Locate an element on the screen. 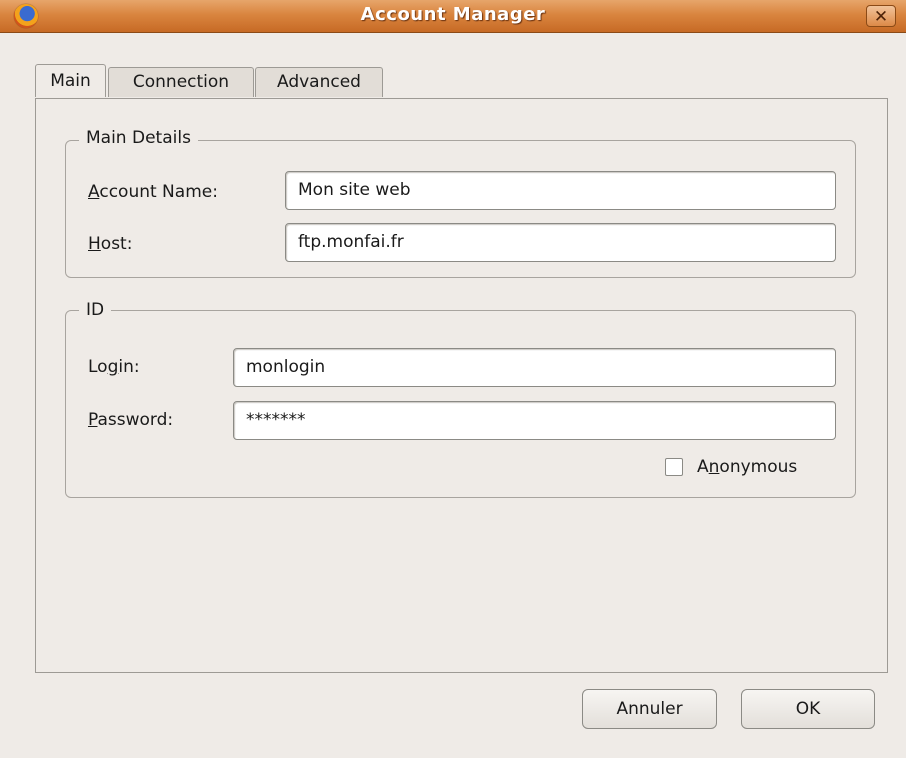  cancel-button: Annuler is located at coordinates (649, 709).